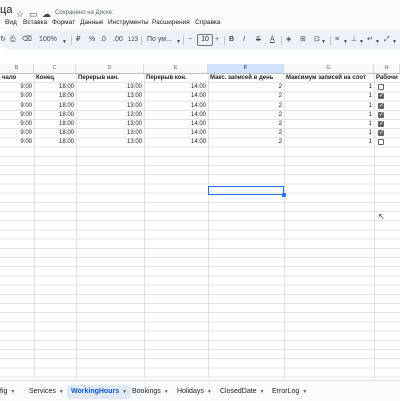  What do you see at coordinates (17, 68) in the screenshot?
I see `column-header-b: B` at bounding box center [17, 68].